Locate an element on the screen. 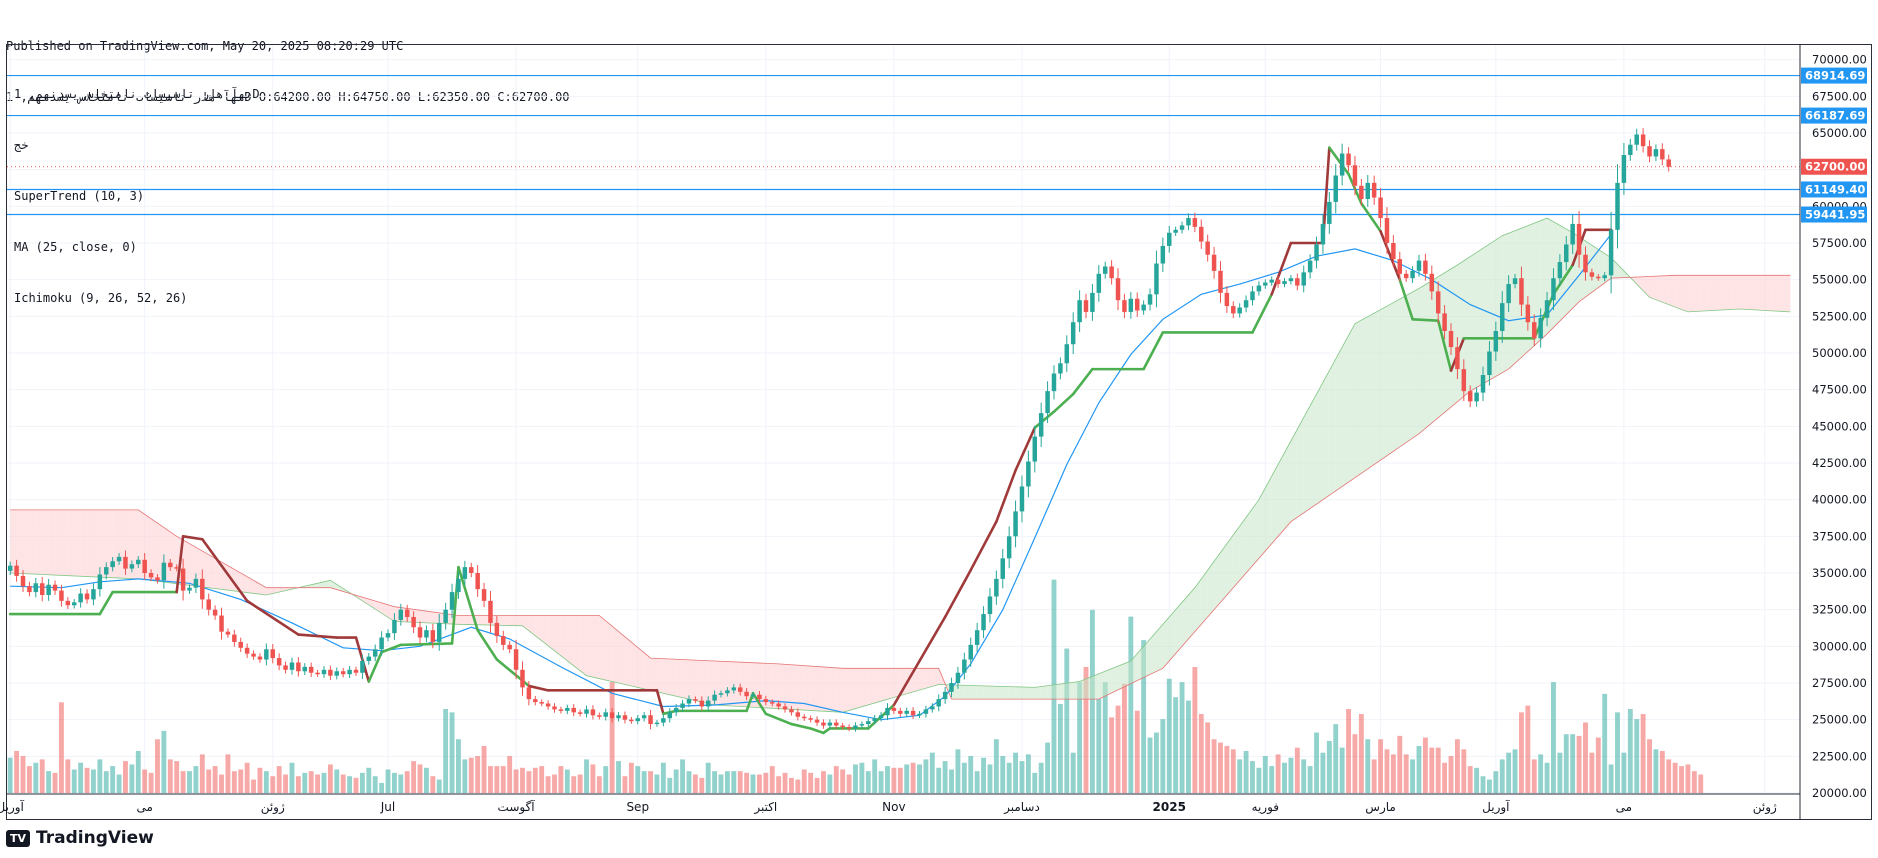 Image resolution: width=1878 pixels, height=858 pixels. legend-ichimoku: Ichimoku (9, 26, 52, 26) is located at coordinates (137, 298).